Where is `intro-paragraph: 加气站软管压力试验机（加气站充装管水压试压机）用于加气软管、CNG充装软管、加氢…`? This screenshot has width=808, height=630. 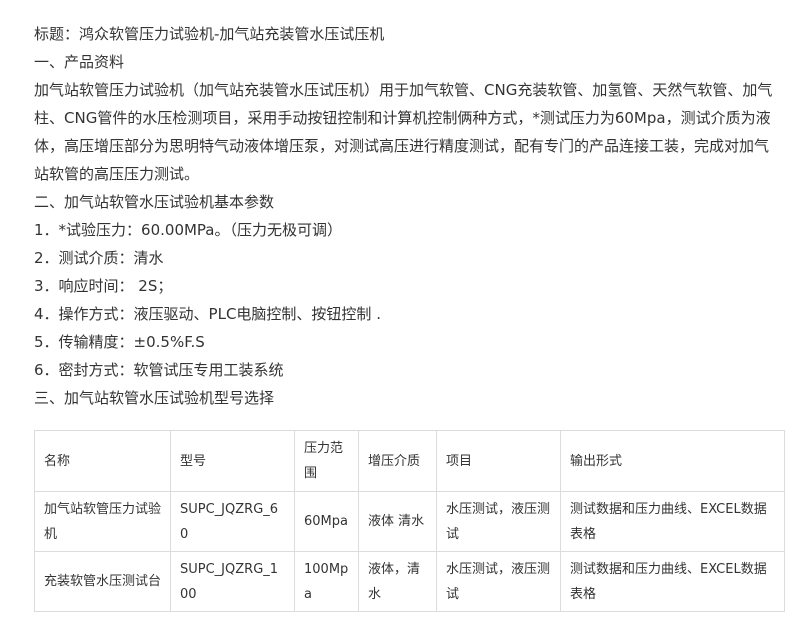 intro-paragraph: 加气站软管压力试验机（加气站充装管水压试压机）用于加气软管、CNG充装软管、加氢… is located at coordinates (403, 132).